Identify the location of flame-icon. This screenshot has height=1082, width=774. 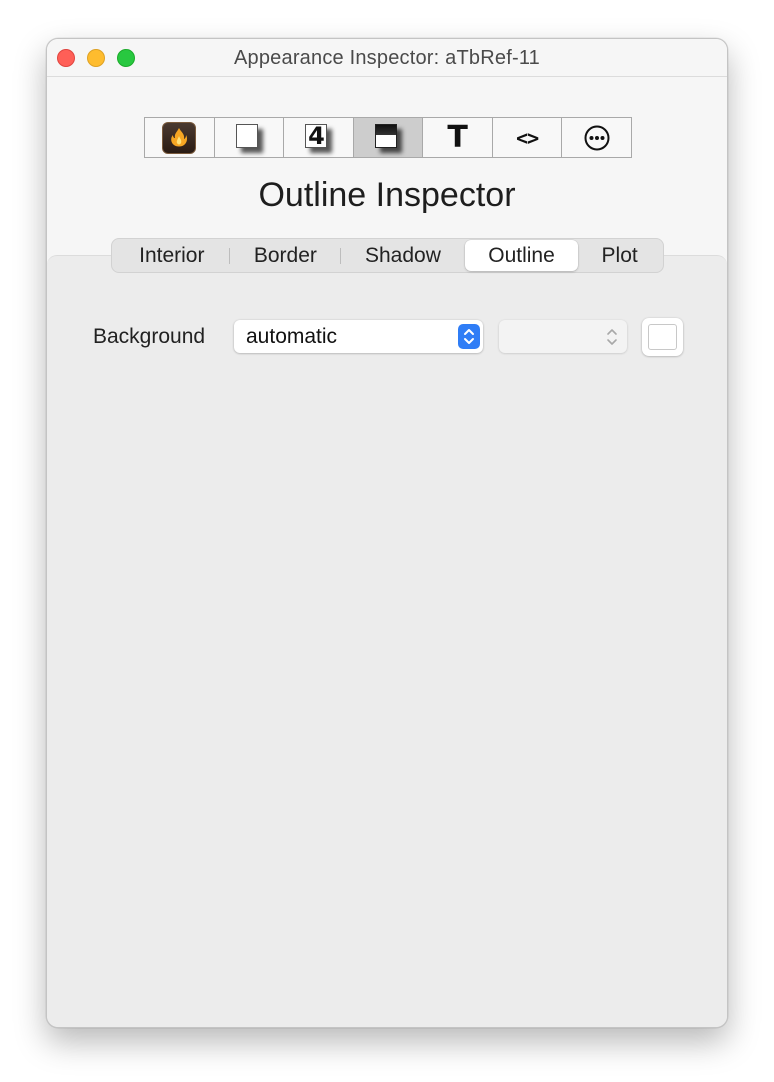
(179, 137).